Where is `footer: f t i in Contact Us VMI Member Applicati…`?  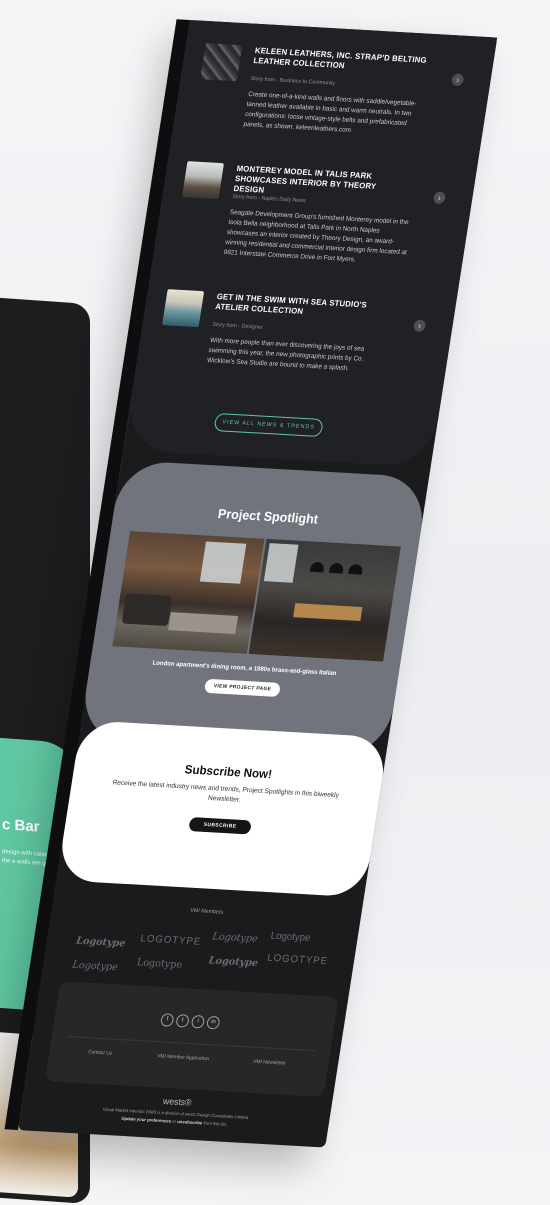
footer: f t i in Contact Us VMI Member Applicati… is located at coordinates (191, 1039).